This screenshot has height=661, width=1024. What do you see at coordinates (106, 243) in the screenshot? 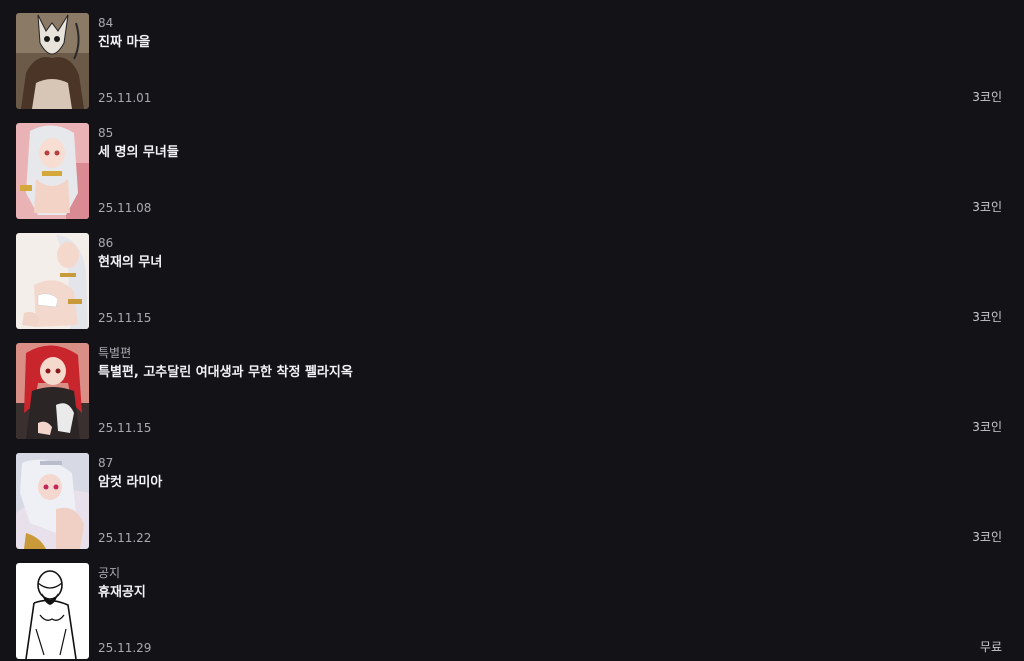
I see `episode-number: 86` at bounding box center [106, 243].